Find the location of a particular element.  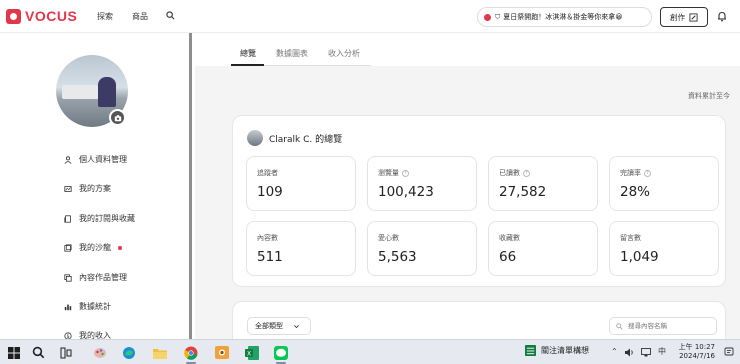

stat-card-views: 瀏覽量? 100,423 is located at coordinates (422, 183).